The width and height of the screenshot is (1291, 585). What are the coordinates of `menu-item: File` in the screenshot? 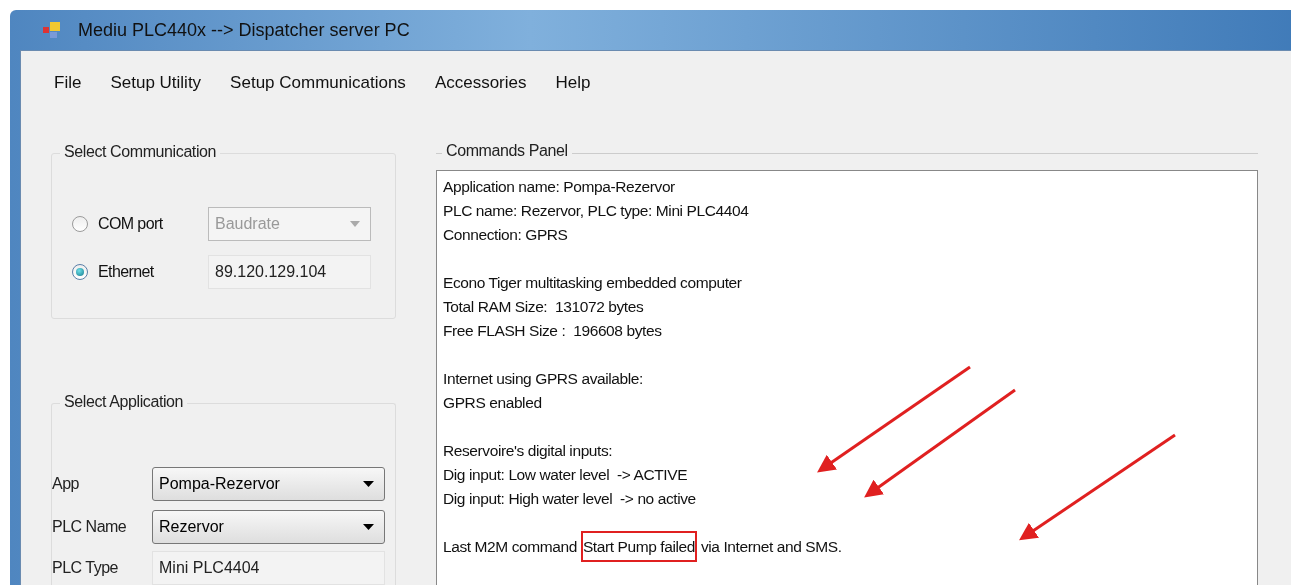 It's located at (68, 88).